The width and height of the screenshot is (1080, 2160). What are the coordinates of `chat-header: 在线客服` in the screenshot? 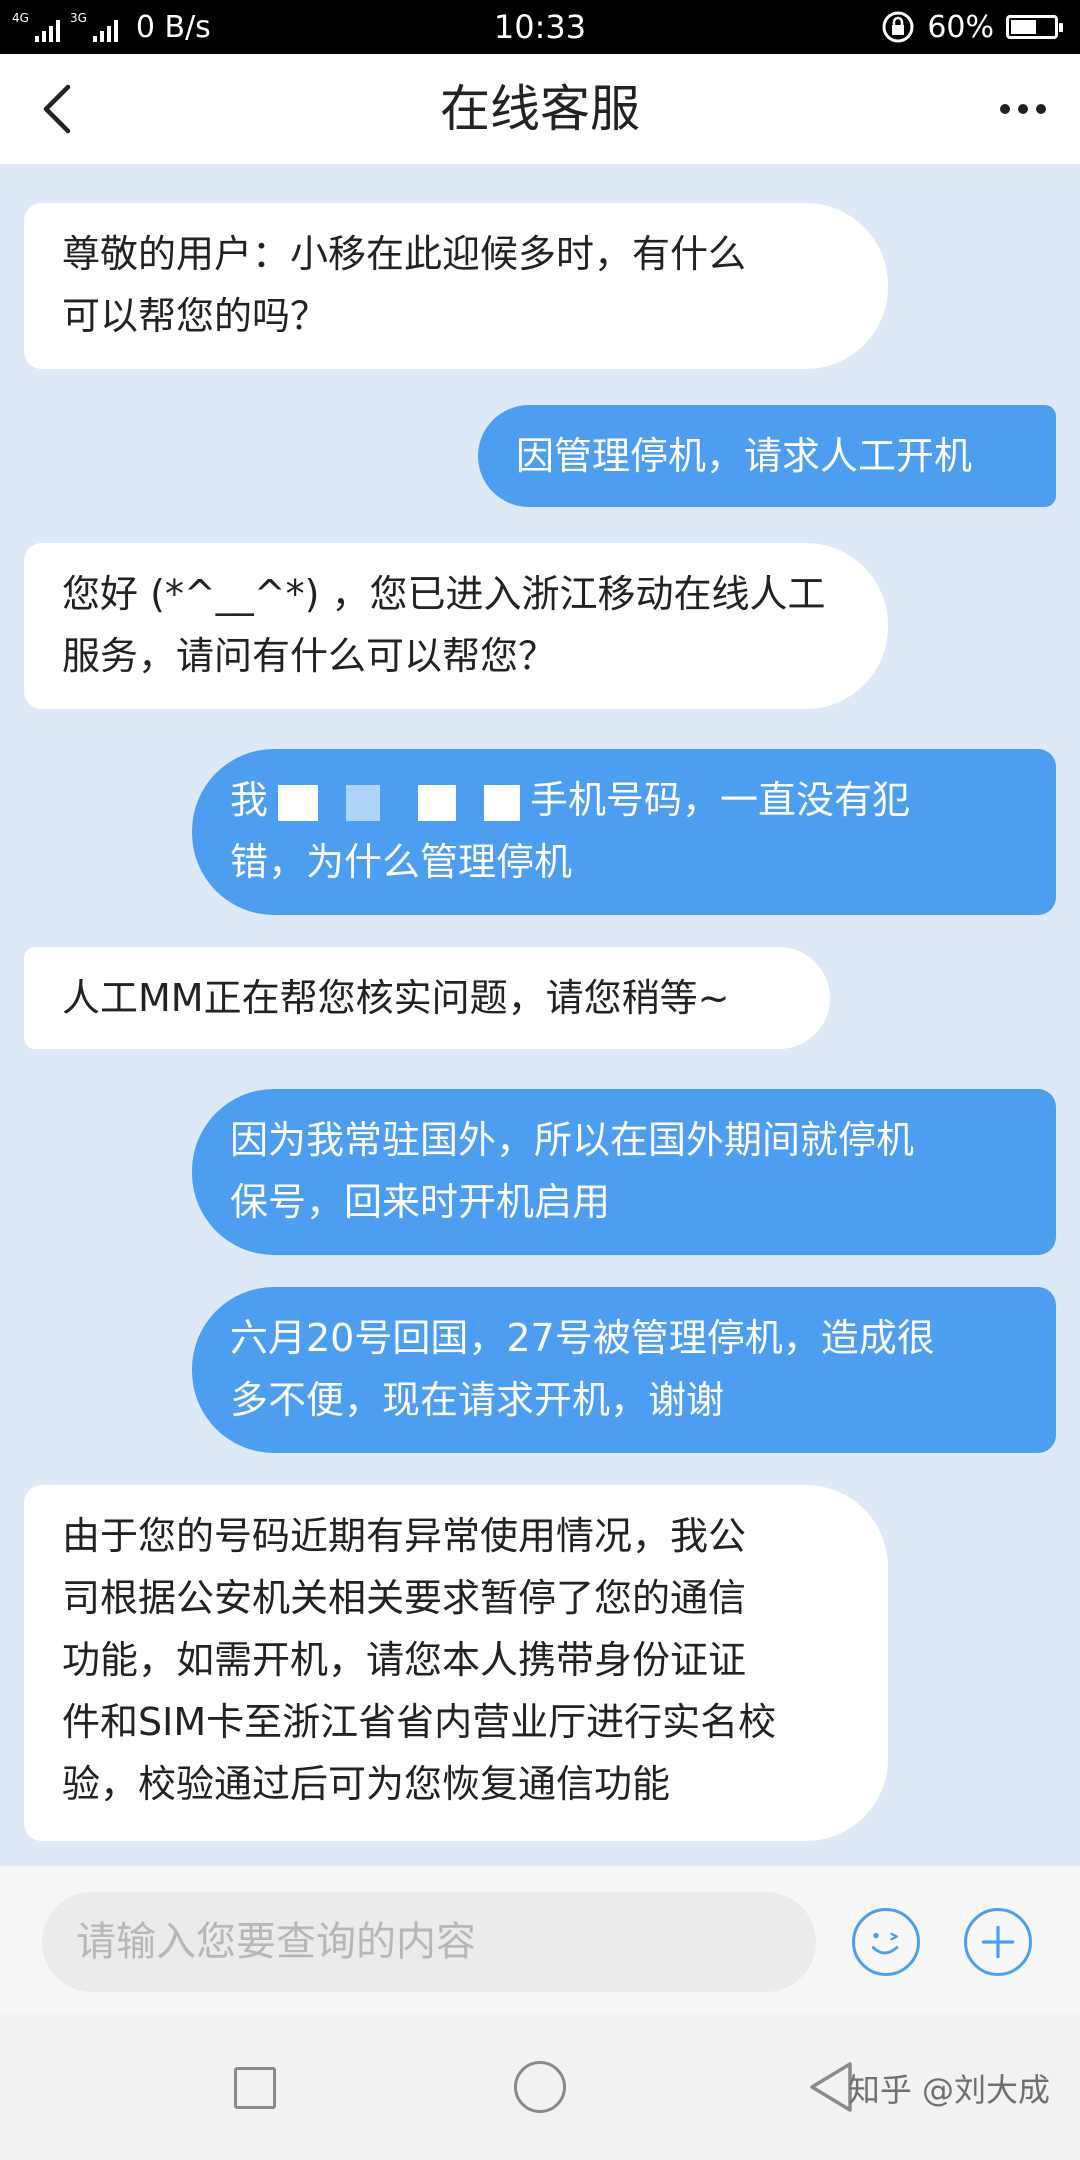 It's located at (540, 109).